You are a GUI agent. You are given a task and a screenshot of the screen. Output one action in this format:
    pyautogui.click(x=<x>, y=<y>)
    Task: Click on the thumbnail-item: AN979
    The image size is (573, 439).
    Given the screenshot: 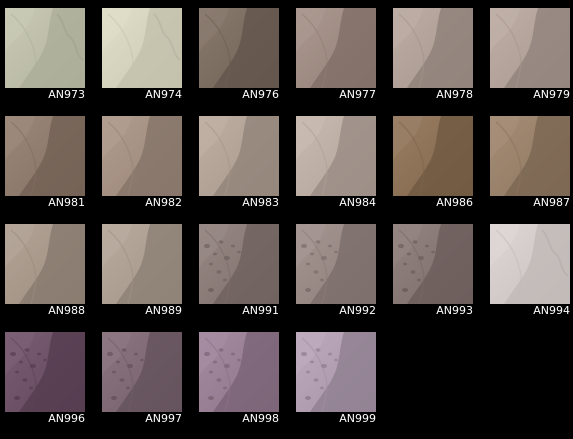 What is the action you would take?
    pyautogui.click(x=529, y=54)
    